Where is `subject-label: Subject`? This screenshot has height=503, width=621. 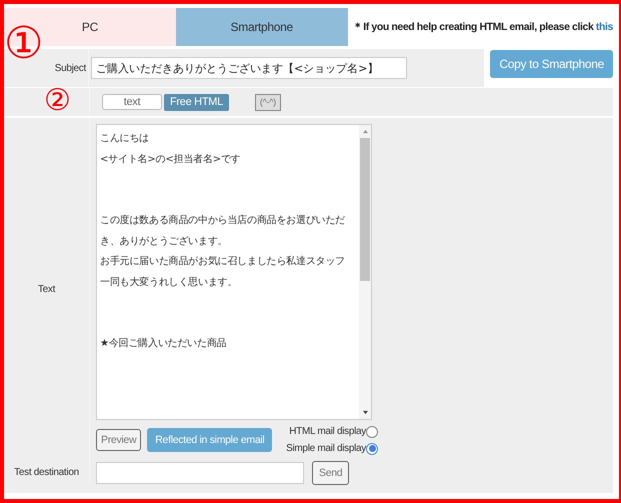 subject-label: Subject is located at coordinates (70, 68).